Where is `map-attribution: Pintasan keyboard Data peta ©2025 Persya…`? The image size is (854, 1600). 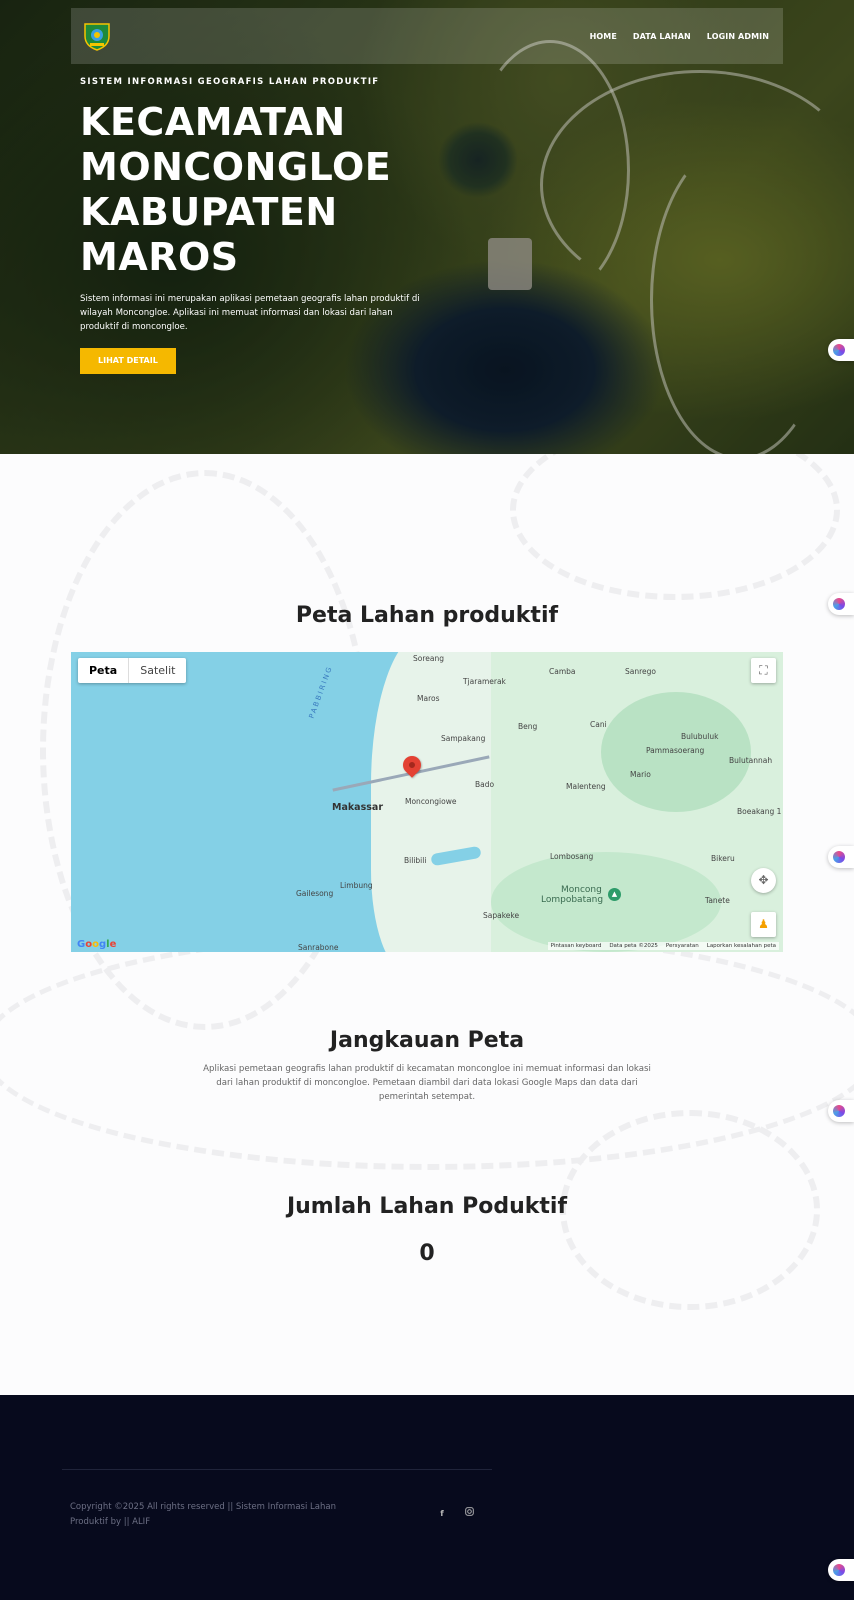
map-attribution: Pintasan keyboard Data peta ©2025 Persya… is located at coordinates (663, 946).